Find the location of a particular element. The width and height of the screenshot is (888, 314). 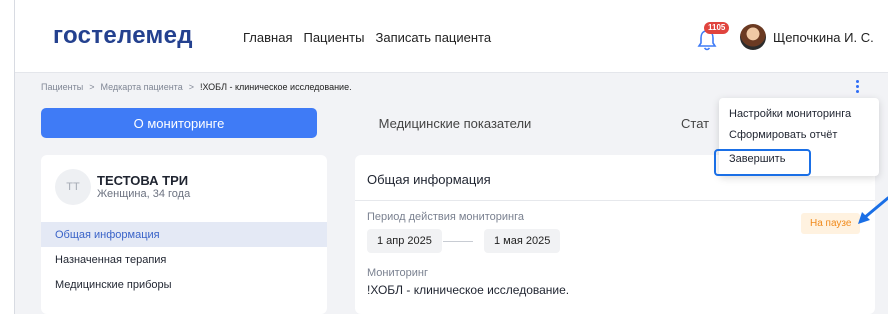

period-label: Период действия мониторинга is located at coordinates (446, 217).